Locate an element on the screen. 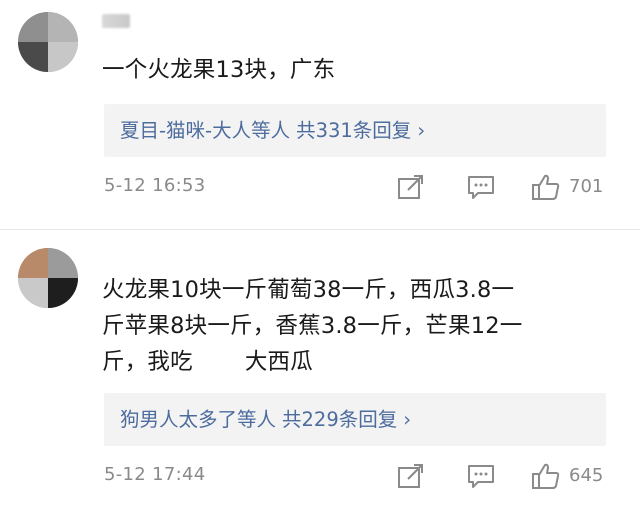  timestamp: 5-12 16:53 is located at coordinates (155, 185).